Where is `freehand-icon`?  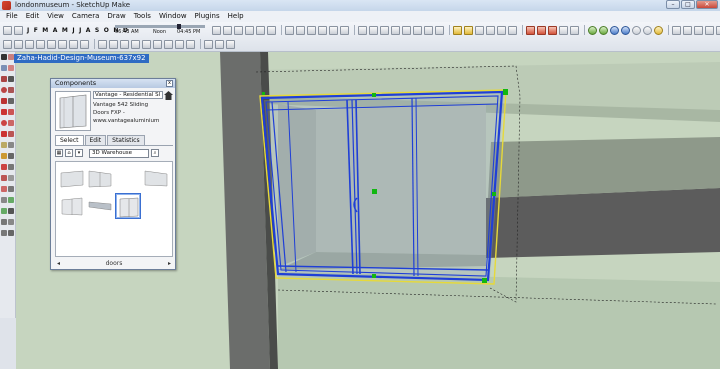 freehand-icon is located at coordinates (11, 101).